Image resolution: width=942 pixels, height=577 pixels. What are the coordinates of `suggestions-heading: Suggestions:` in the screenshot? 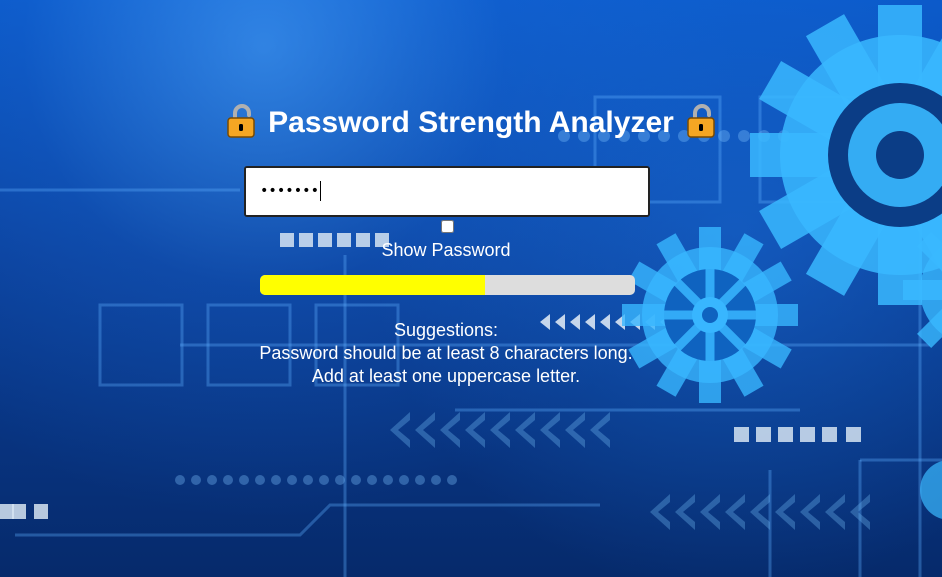 It's located at (446, 330).